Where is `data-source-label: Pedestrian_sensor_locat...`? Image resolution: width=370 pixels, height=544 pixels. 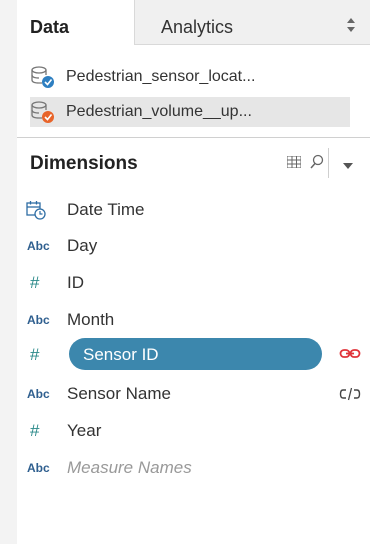 data-source-label: Pedestrian_sensor_locat... is located at coordinates (161, 76).